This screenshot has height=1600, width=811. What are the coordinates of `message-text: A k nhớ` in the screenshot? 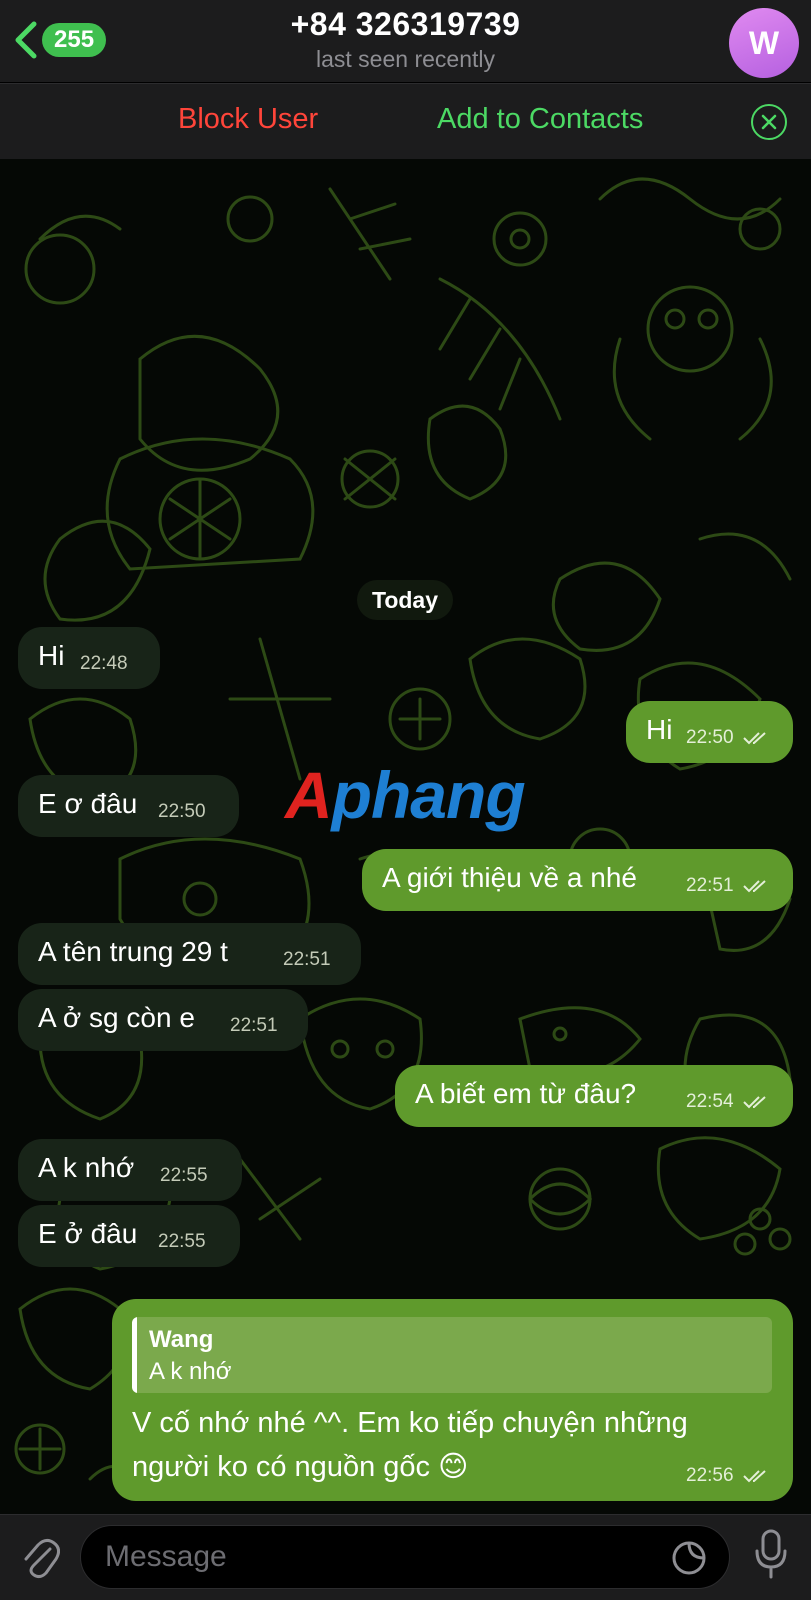 It's located at (86, 1167).